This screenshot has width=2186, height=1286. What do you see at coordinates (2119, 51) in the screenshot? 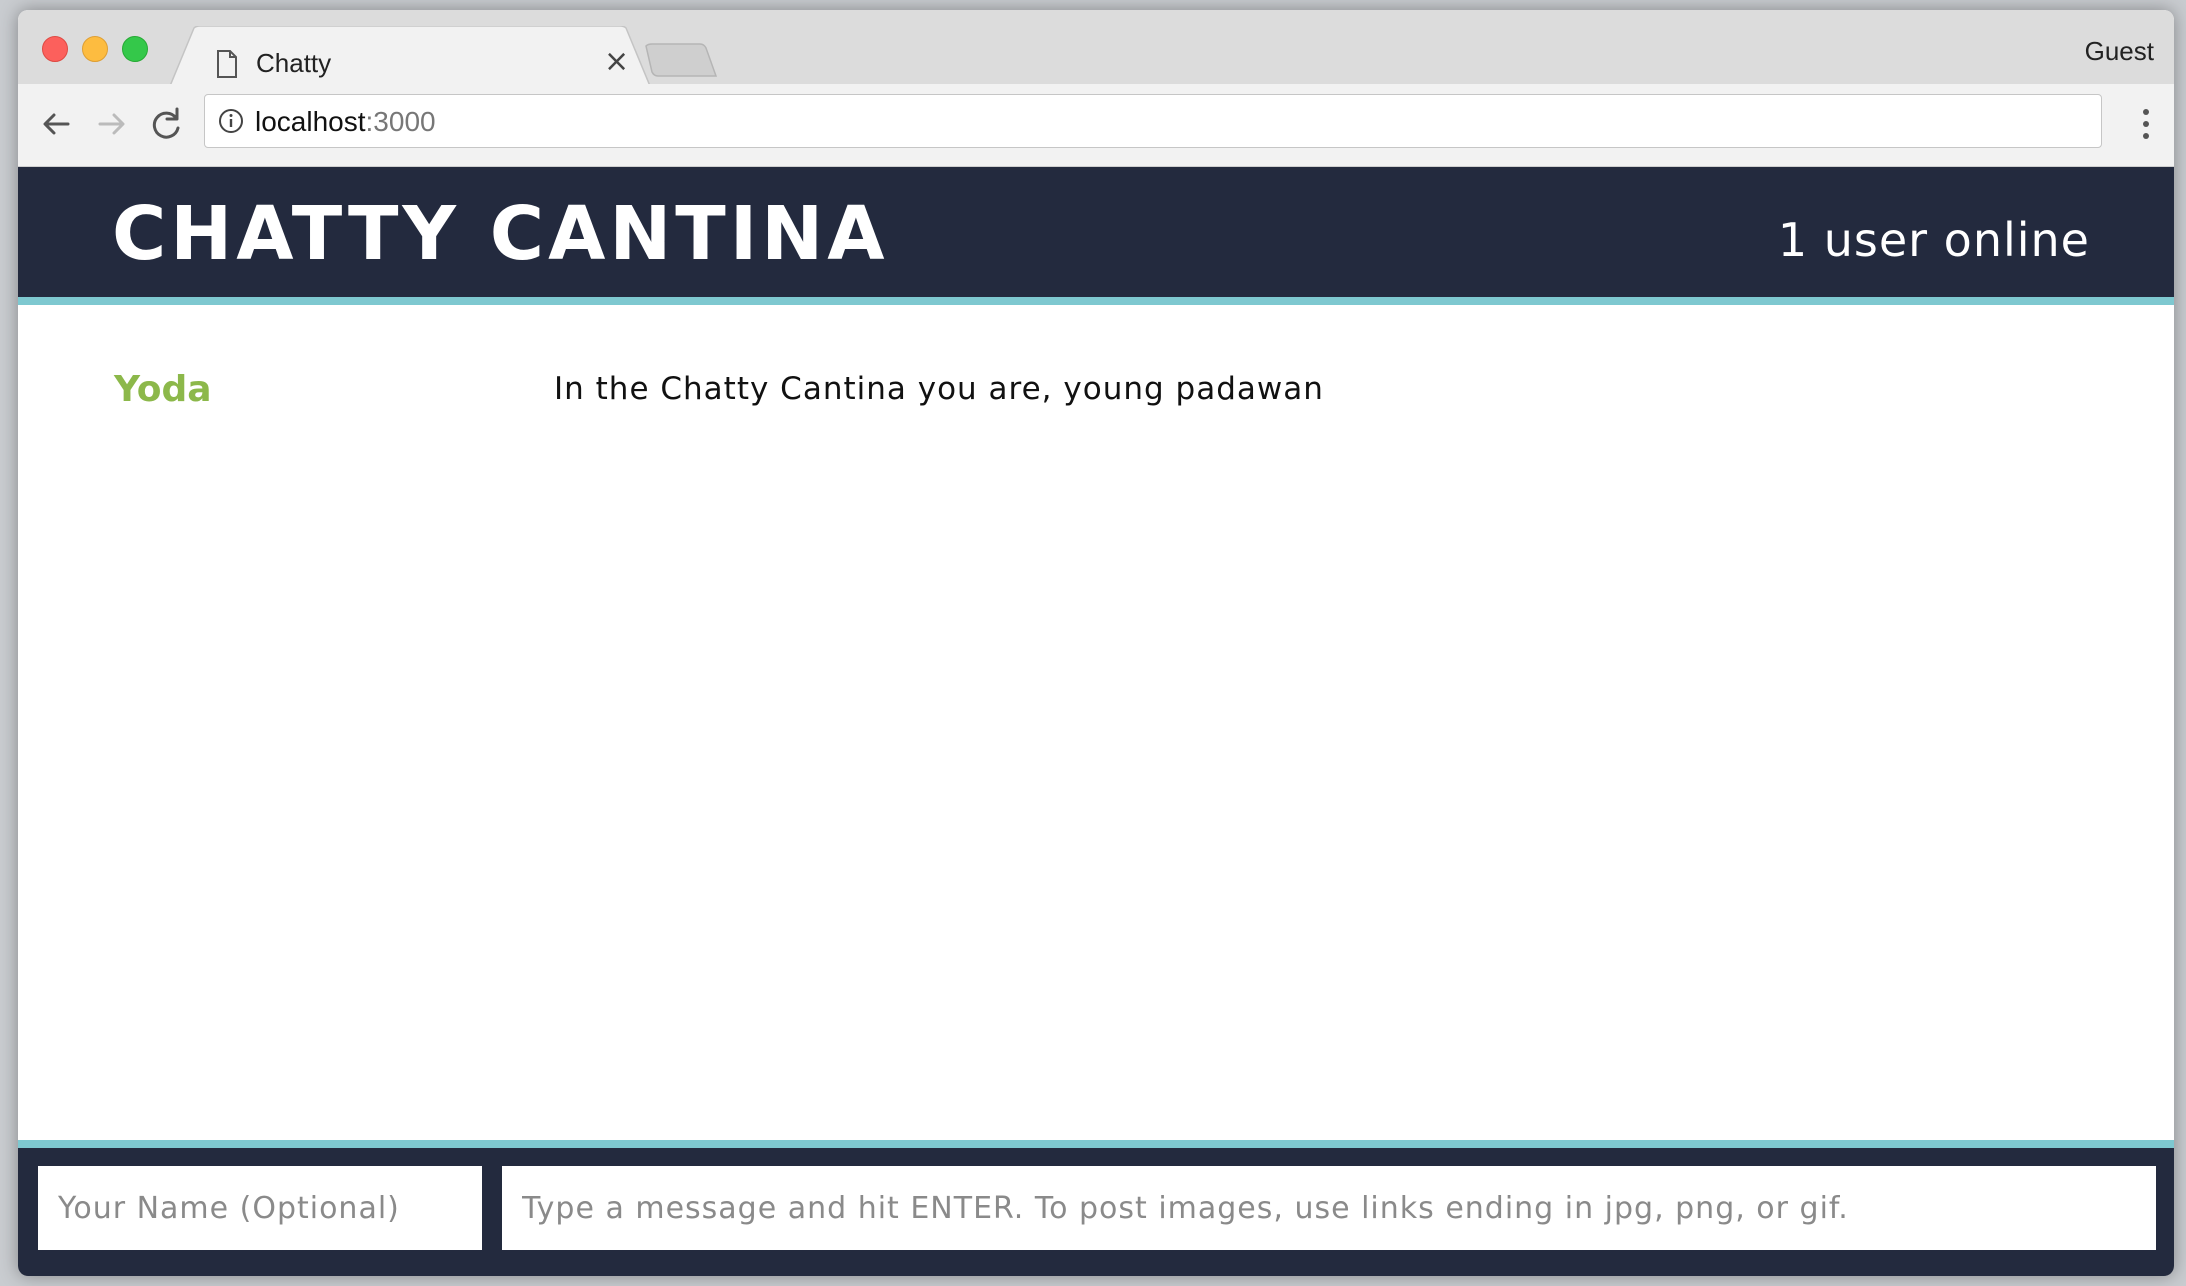
I see `profile-label: Guest` at bounding box center [2119, 51].